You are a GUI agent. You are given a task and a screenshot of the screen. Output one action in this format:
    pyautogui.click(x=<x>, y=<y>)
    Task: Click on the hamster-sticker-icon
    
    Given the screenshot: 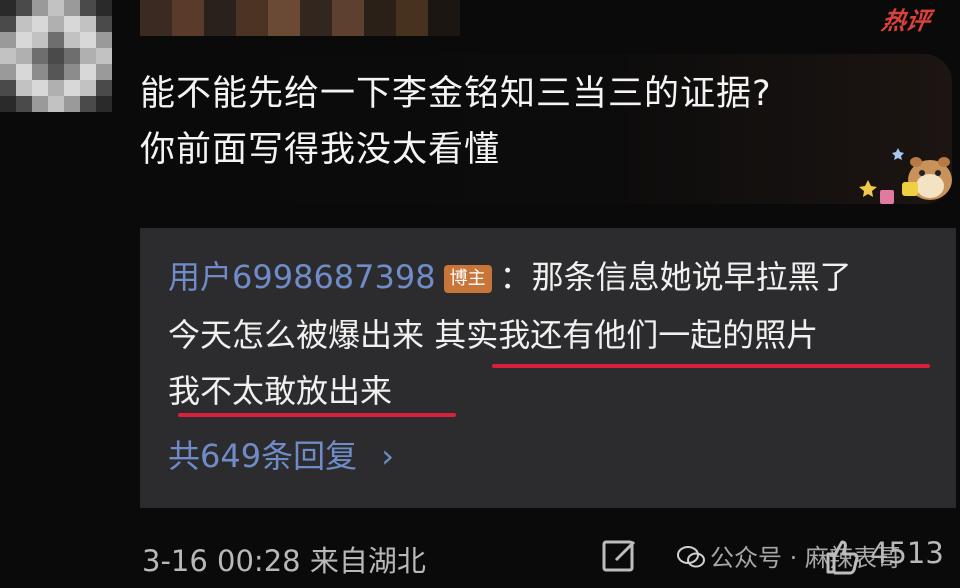 What is the action you would take?
    pyautogui.click(x=905, y=176)
    